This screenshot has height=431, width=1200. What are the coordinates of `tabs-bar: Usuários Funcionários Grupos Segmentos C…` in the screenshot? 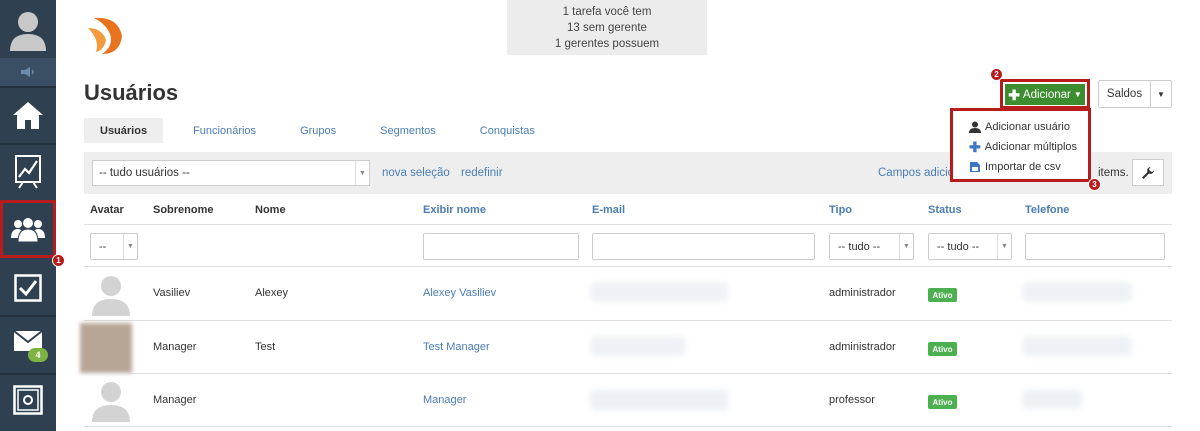 It's located at (323, 130).